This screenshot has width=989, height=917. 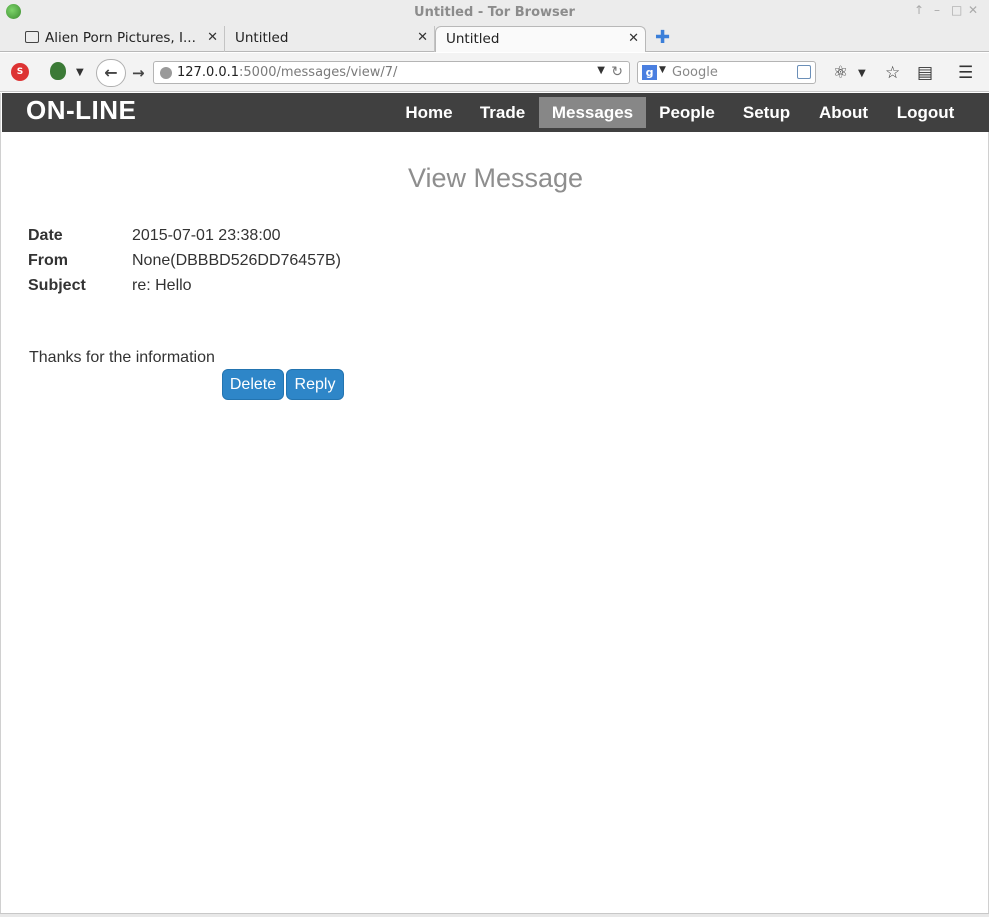 I want to click on reload-icon: ↻, so click(x=617, y=72).